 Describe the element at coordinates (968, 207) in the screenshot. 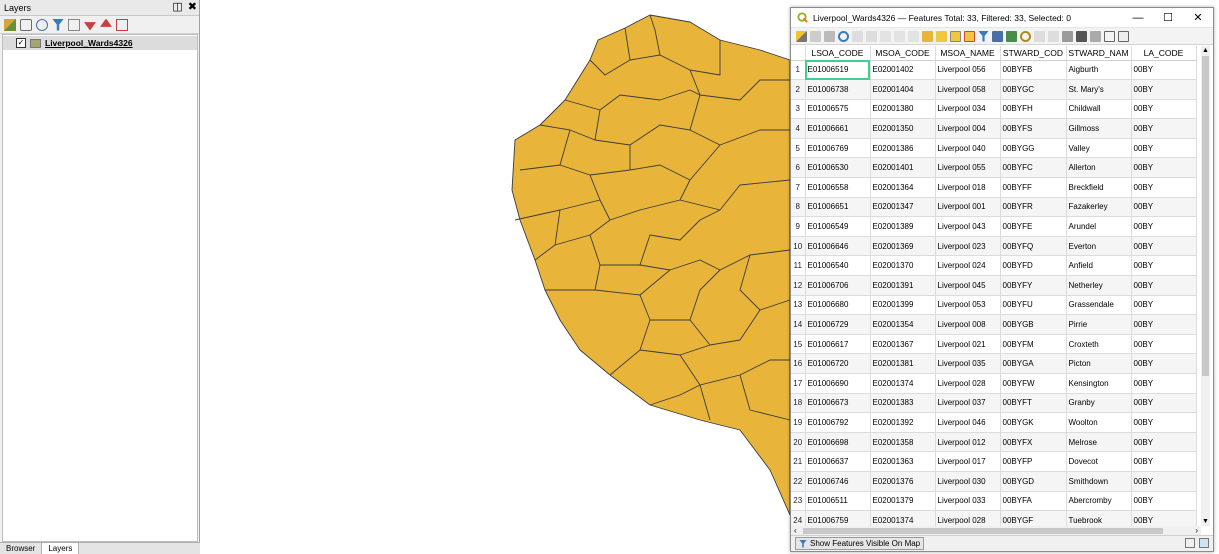

I see `table-cell: Liverpool 001` at that location.